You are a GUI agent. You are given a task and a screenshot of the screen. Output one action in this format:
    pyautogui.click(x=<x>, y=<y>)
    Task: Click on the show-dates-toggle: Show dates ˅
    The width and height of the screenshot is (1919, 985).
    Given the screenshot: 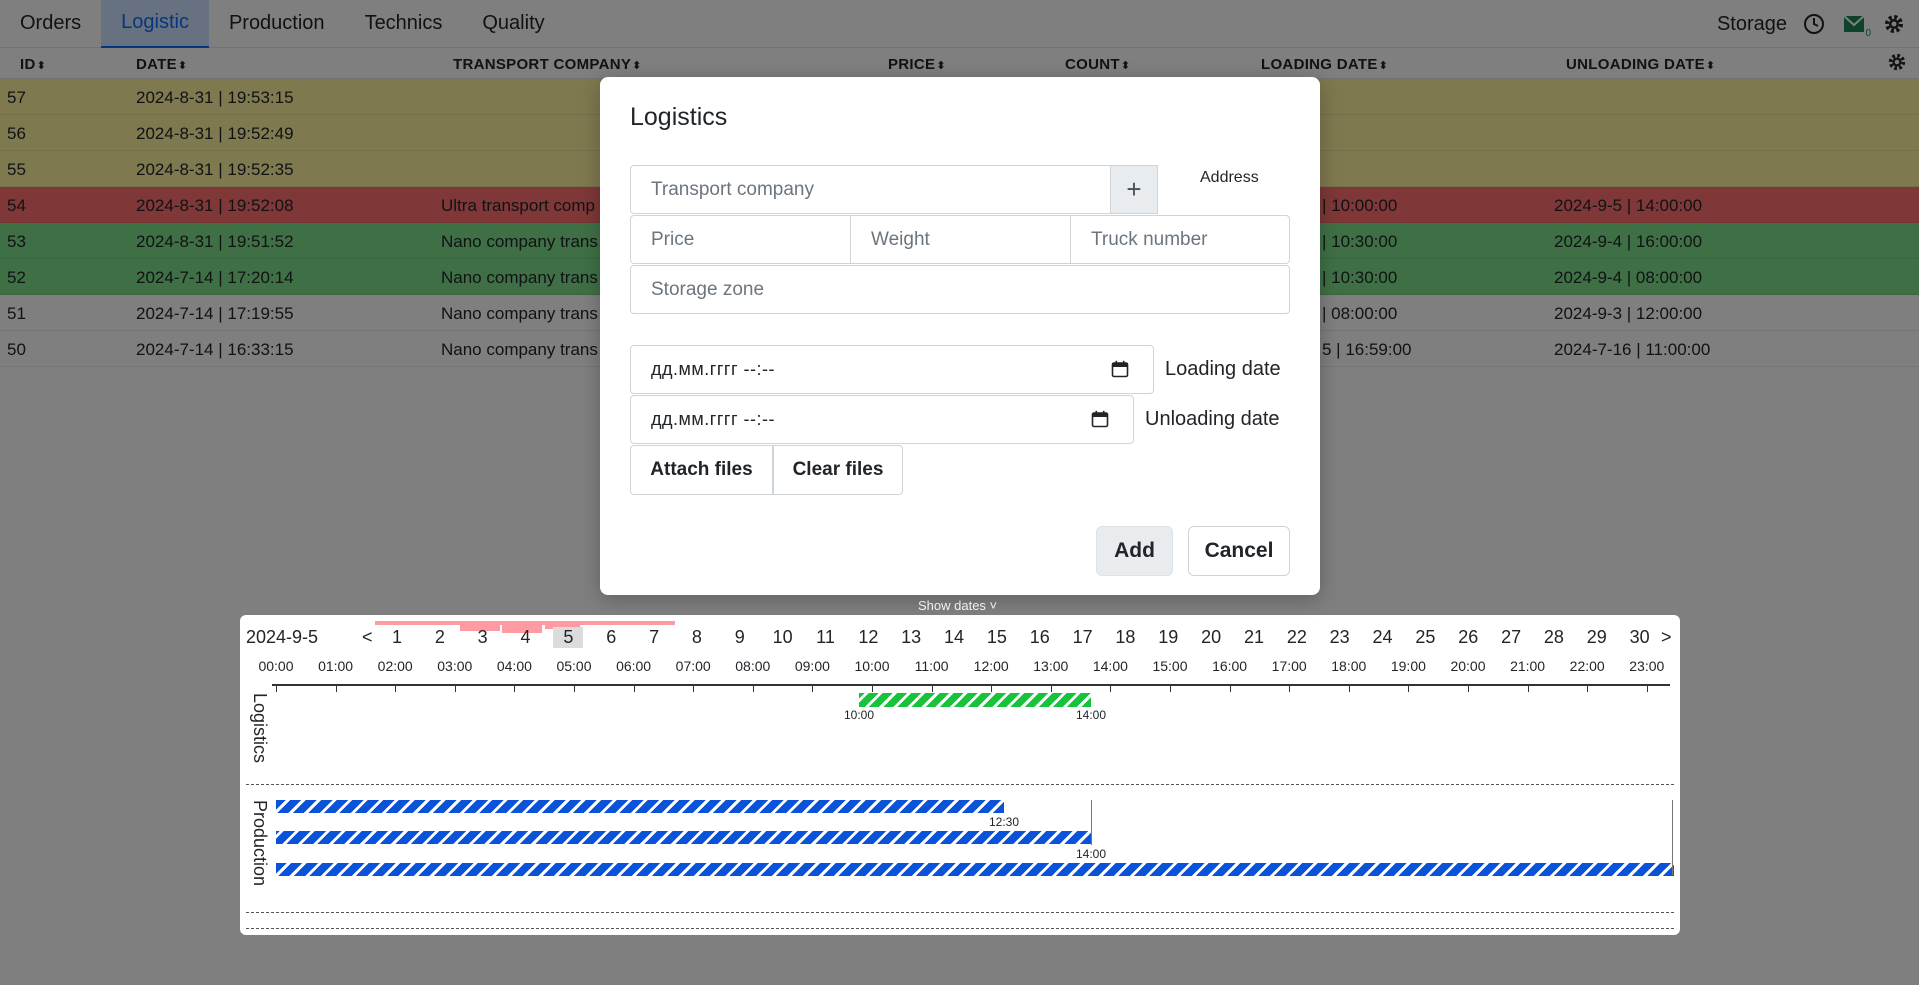 What is the action you would take?
    pyautogui.click(x=957, y=605)
    